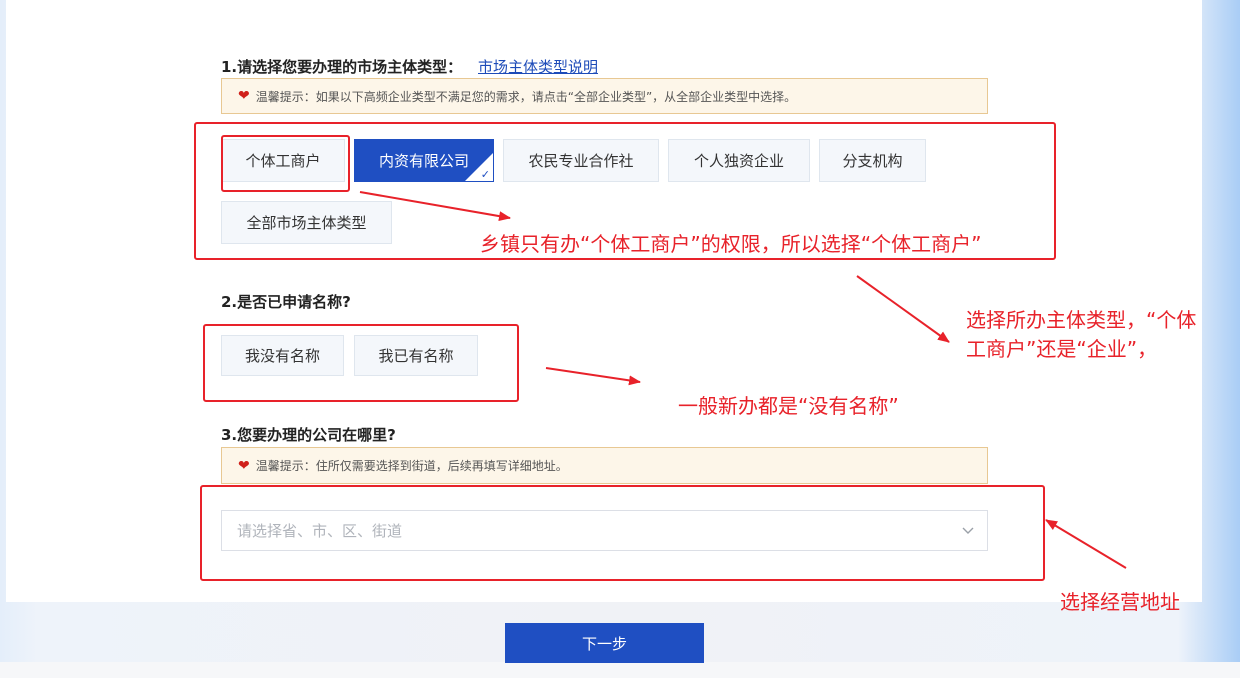 The image size is (1240, 678). I want to click on annotation-address: 选择经营地址, so click(1120, 602).